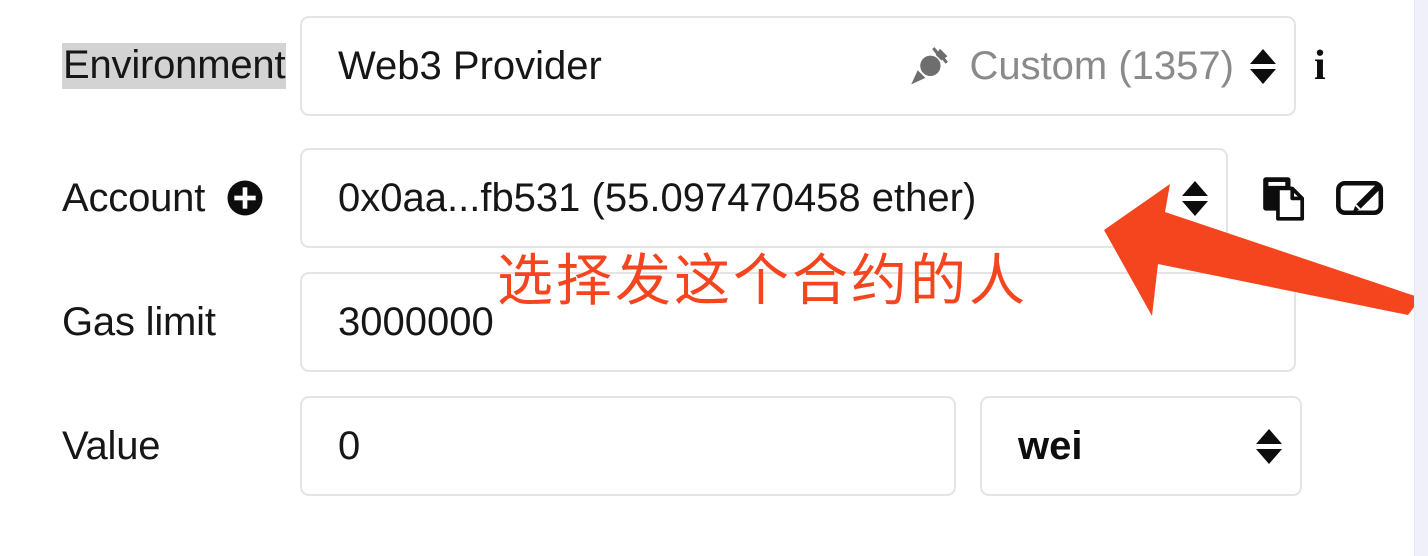  I want to click on environment-outer-icons: i, so click(1320, 66).